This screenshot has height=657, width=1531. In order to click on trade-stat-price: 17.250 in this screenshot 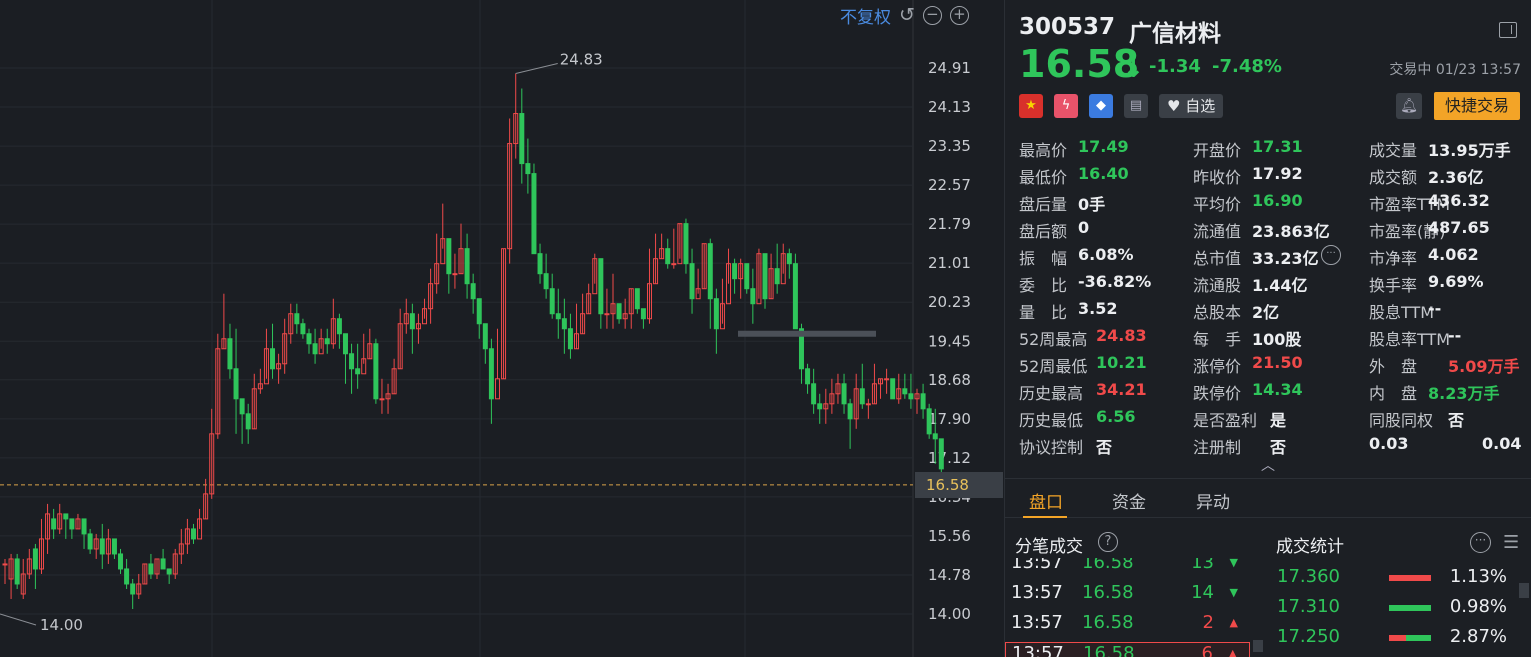, I will do `click(1308, 636)`.